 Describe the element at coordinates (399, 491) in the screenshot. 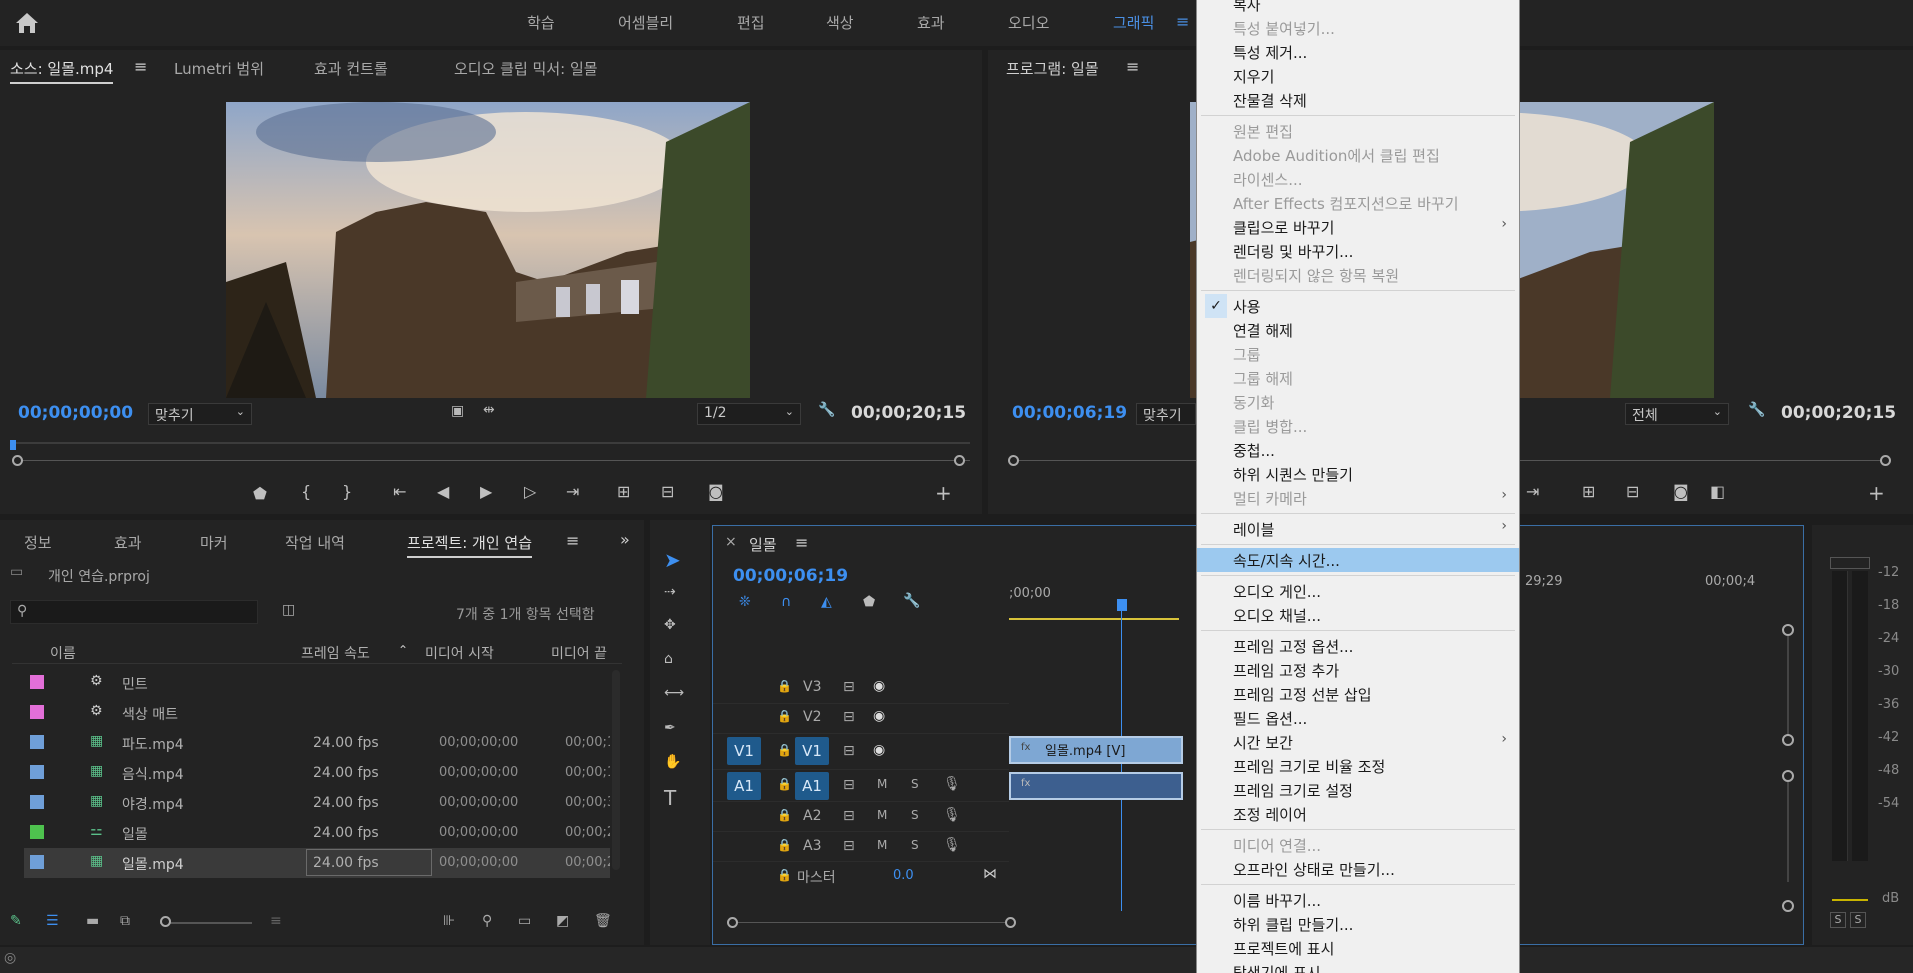

I see `go-to-in-icon: ⇤` at that location.